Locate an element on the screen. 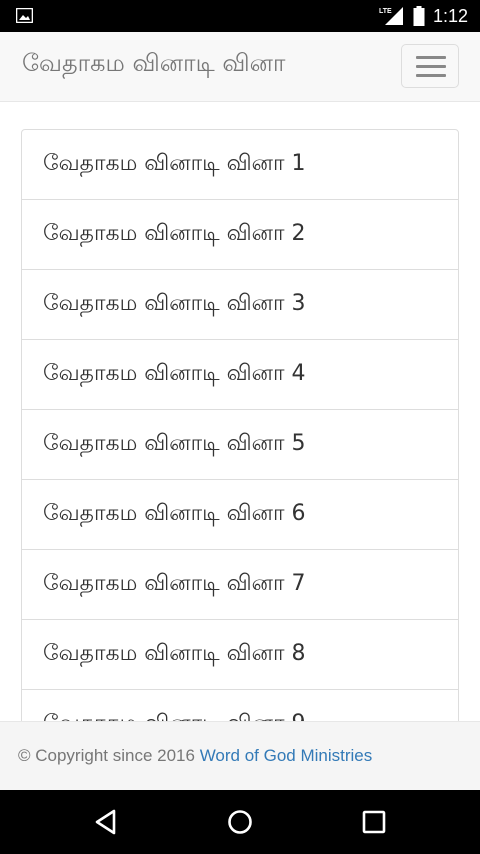 This screenshot has width=480, height=854. gallery-notification-icon is located at coordinates (24, 15).